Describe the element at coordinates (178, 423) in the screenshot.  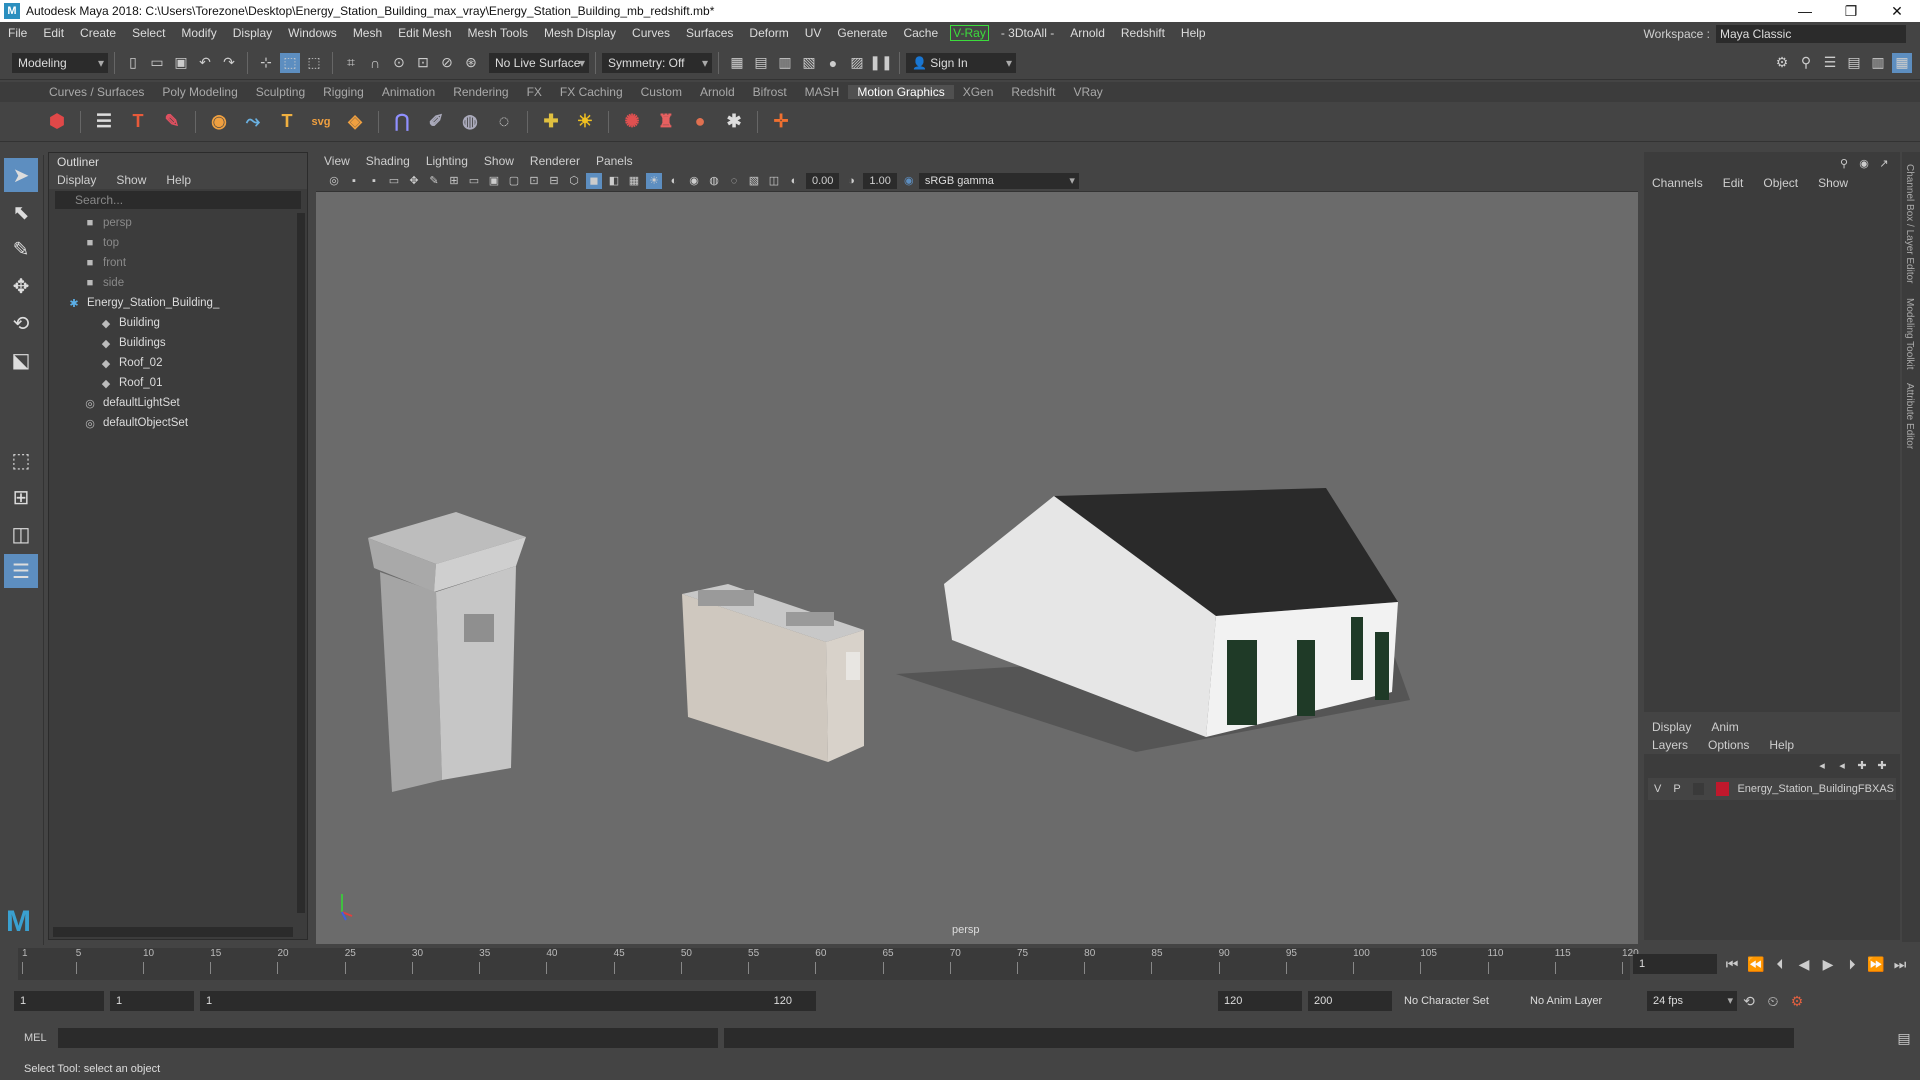
I see `outliner-item: ◎ defaultObjectSet` at that location.